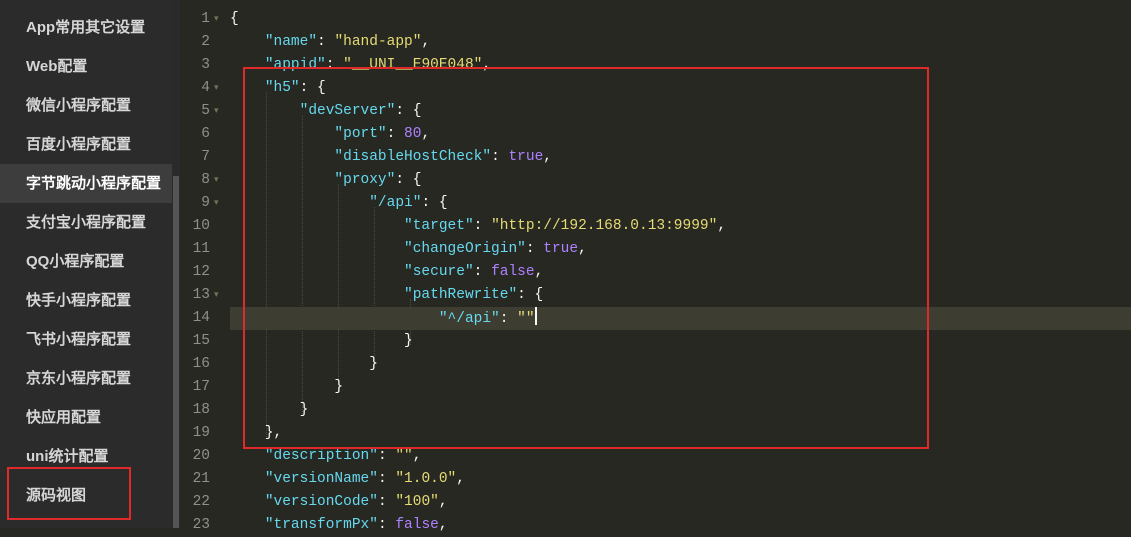 The height and width of the screenshot is (537, 1131). I want to click on sidebar-scrollbar, so click(176, 264).